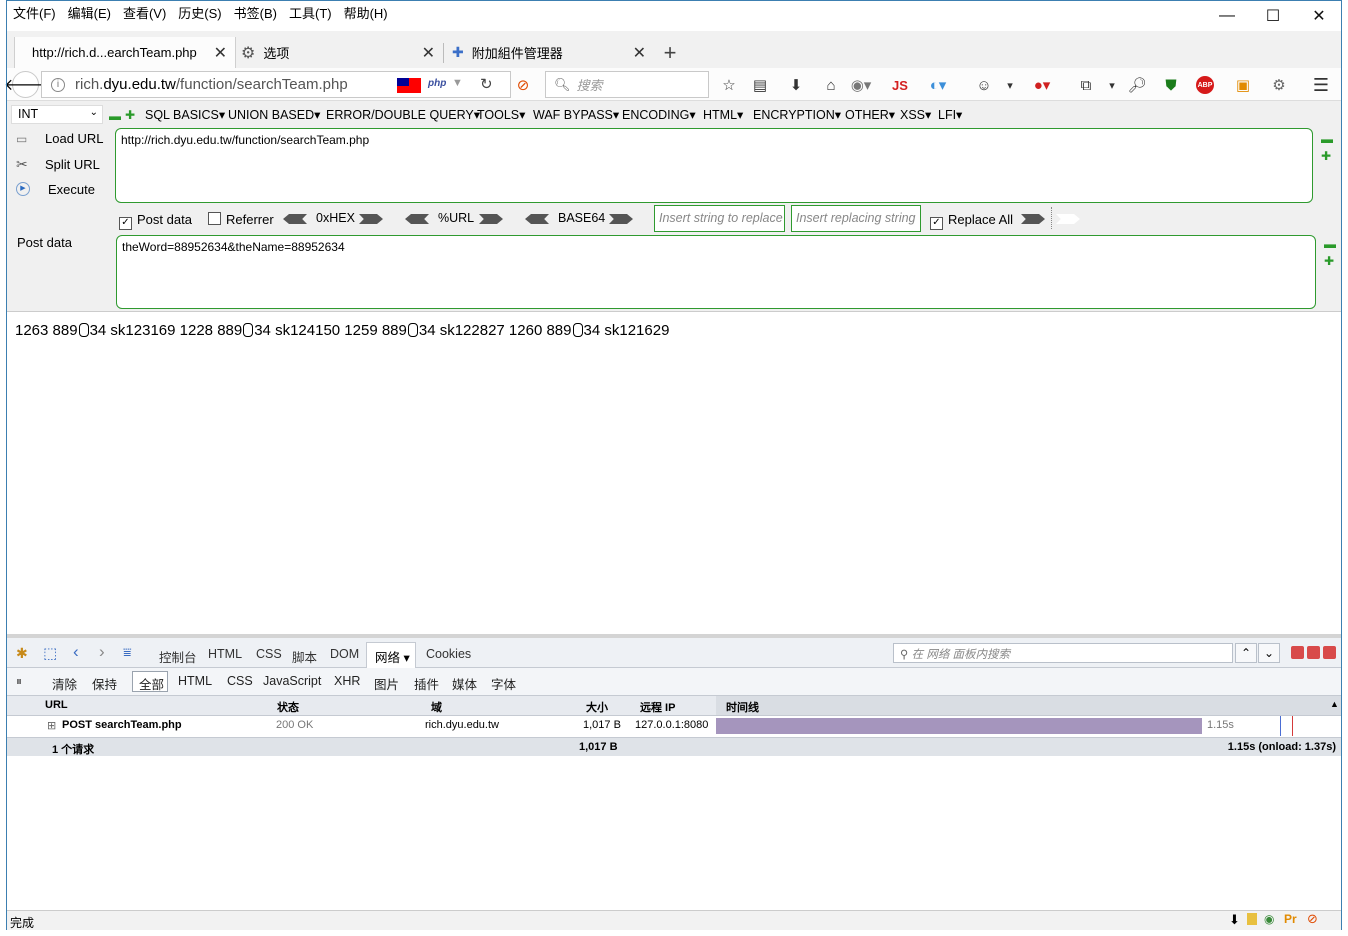 This screenshot has width=1348, height=936. What do you see at coordinates (122, 725) in the screenshot?
I see `request-url: POST searchTeam.php` at bounding box center [122, 725].